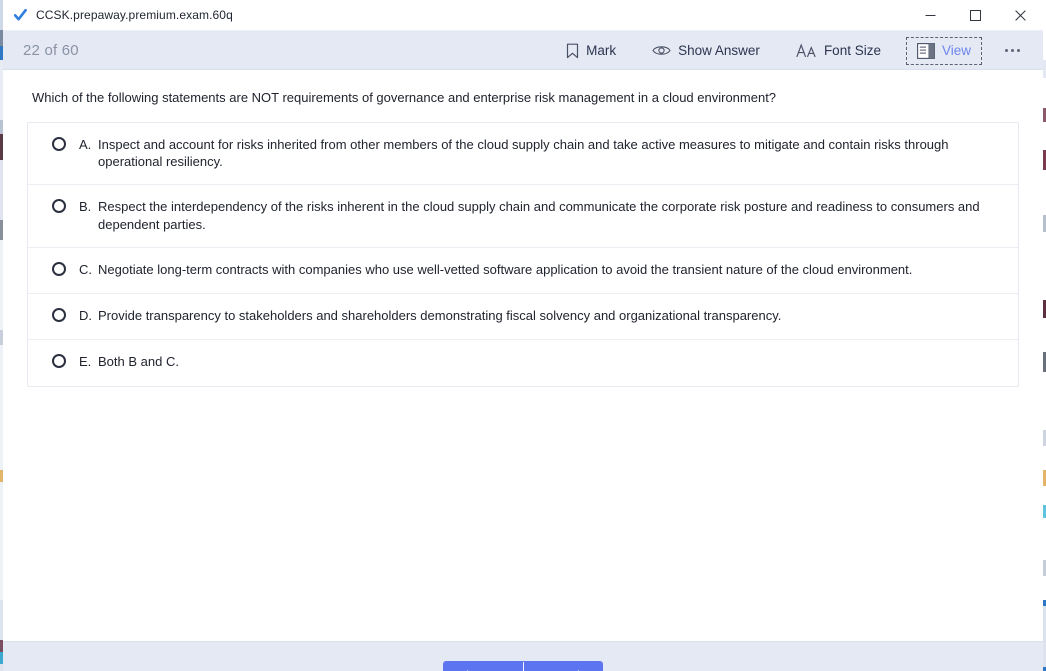  I want to click on radio-button-a, so click(59, 143).